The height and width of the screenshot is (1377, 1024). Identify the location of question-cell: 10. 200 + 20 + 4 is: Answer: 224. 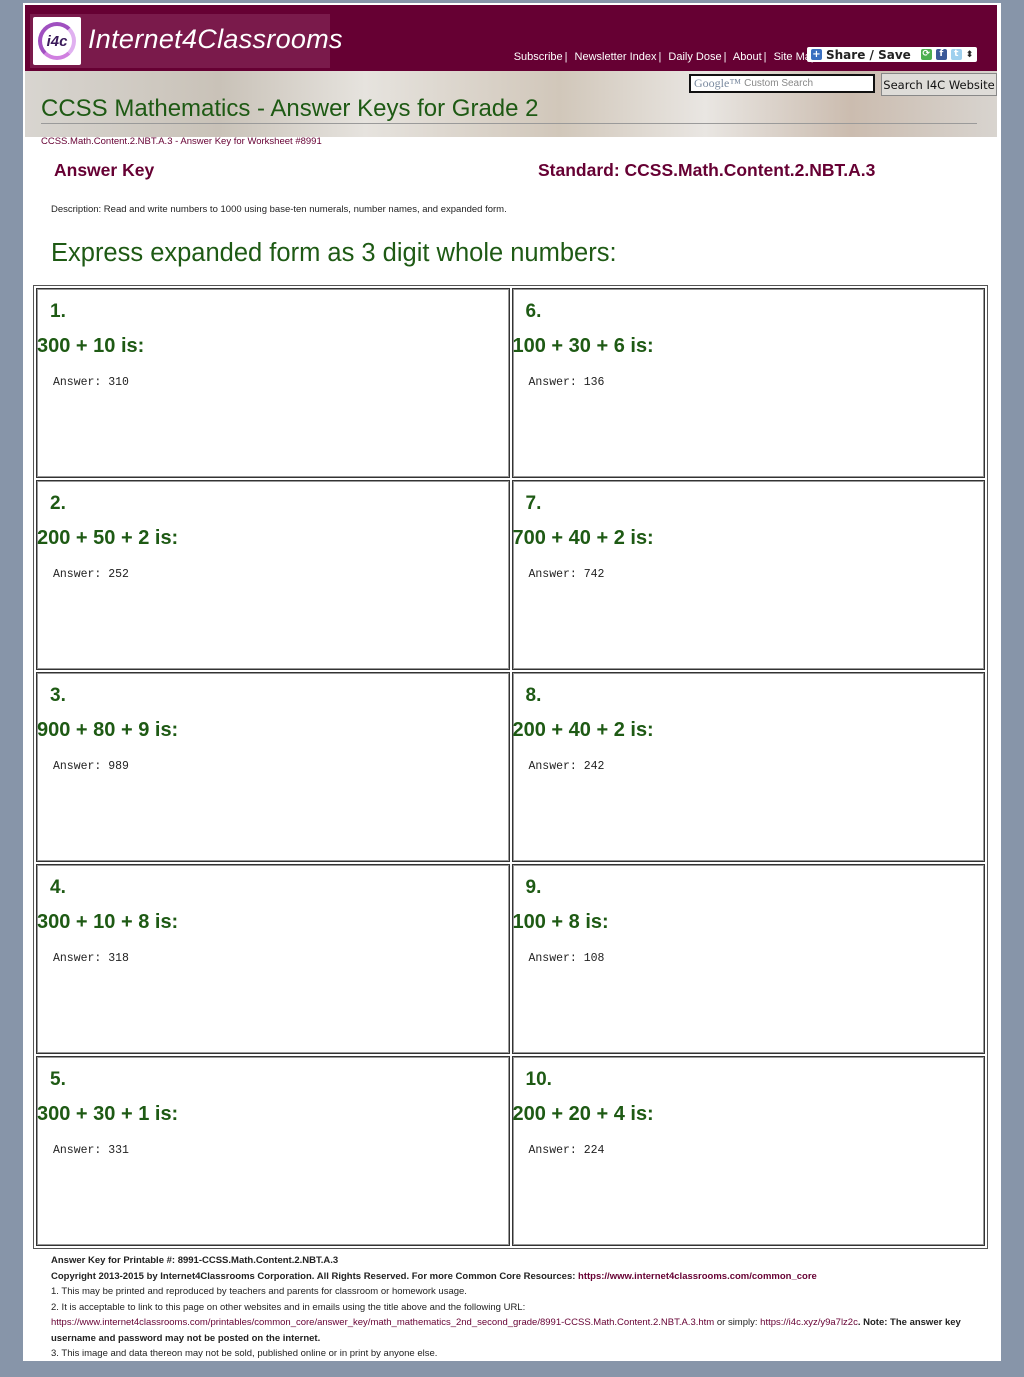
(748, 1151).